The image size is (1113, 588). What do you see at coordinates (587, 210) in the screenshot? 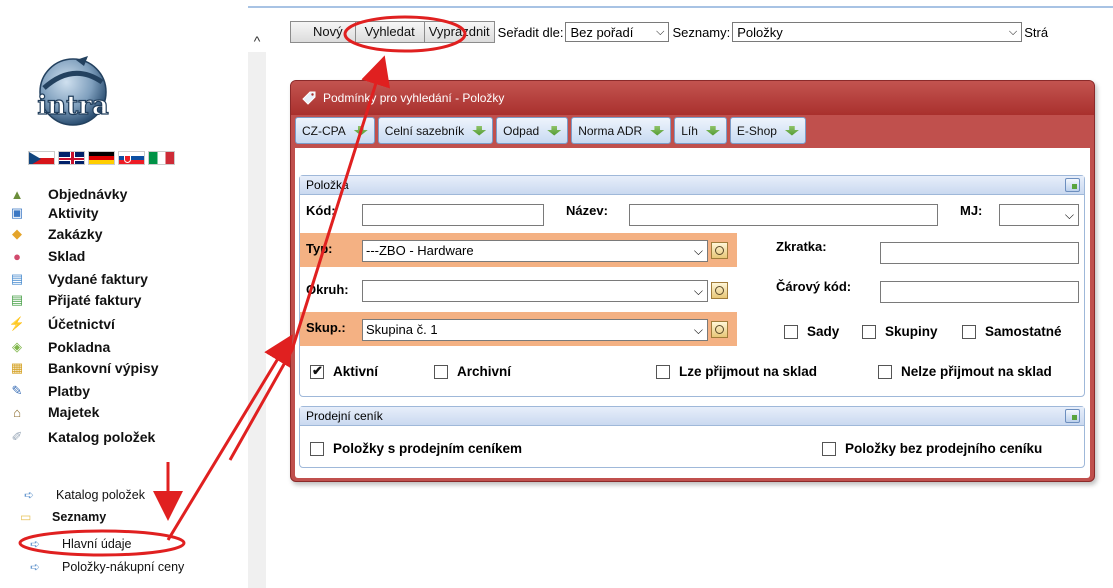
I see `name-label: Název:` at bounding box center [587, 210].